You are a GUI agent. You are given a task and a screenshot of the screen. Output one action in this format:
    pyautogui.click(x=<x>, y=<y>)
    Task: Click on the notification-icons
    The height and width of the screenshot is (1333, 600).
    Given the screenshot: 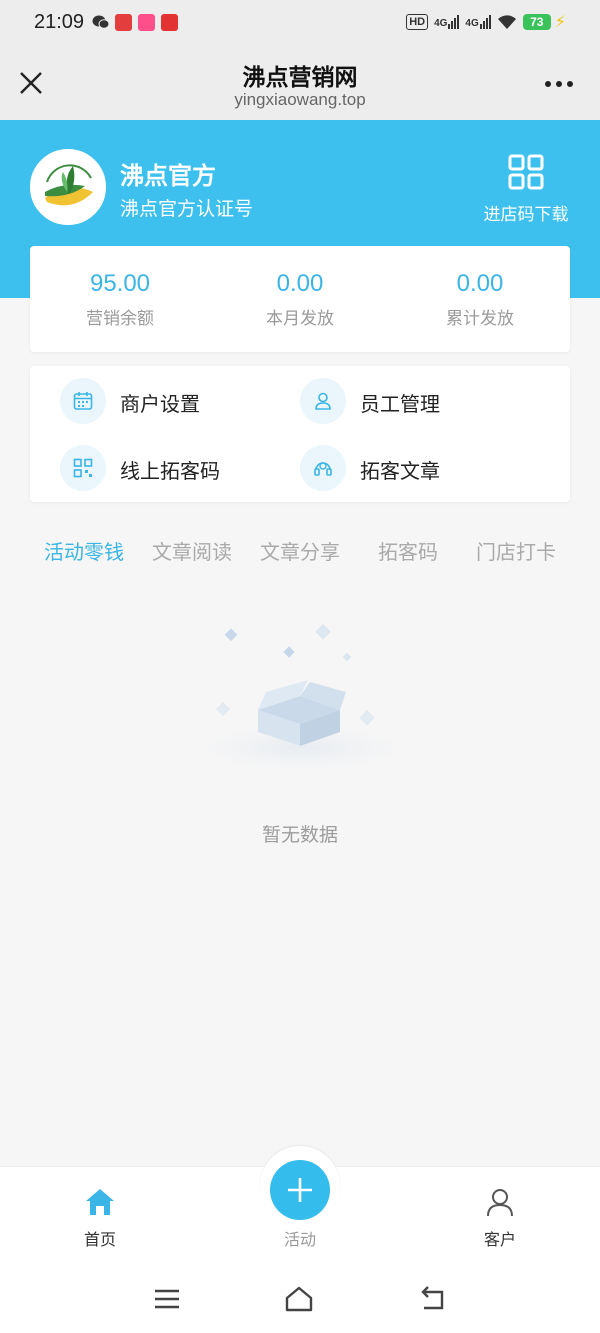 What is the action you would take?
    pyautogui.click(x=135, y=22)
    